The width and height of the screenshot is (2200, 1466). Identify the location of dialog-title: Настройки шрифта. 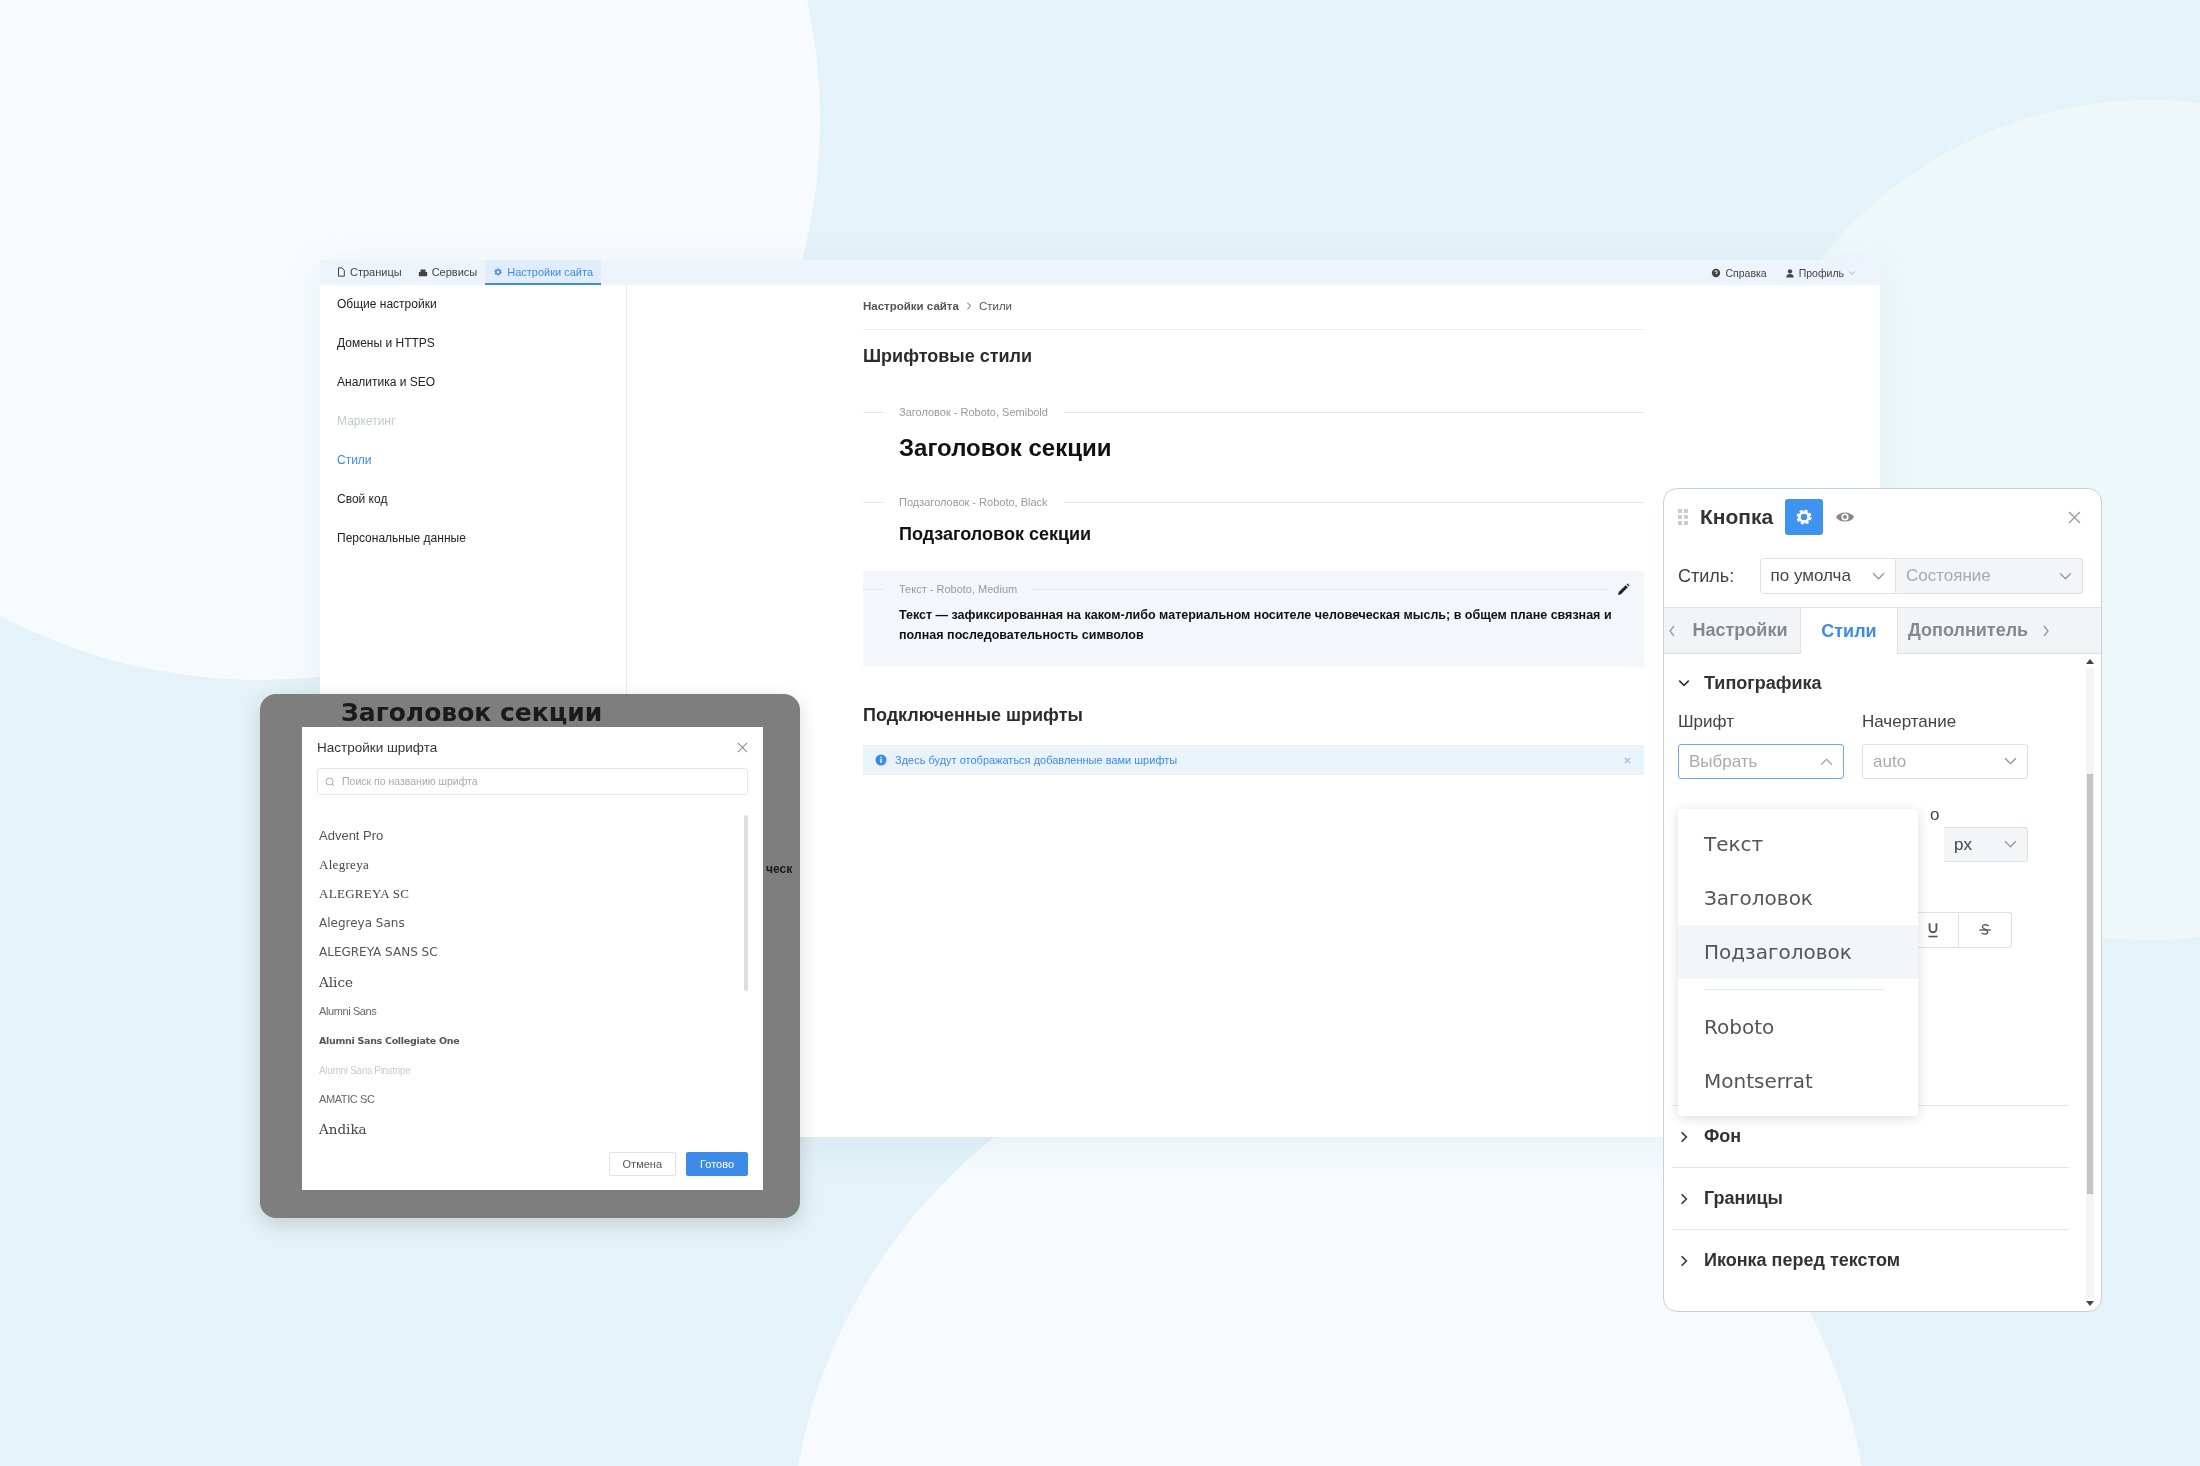
(377, 747).